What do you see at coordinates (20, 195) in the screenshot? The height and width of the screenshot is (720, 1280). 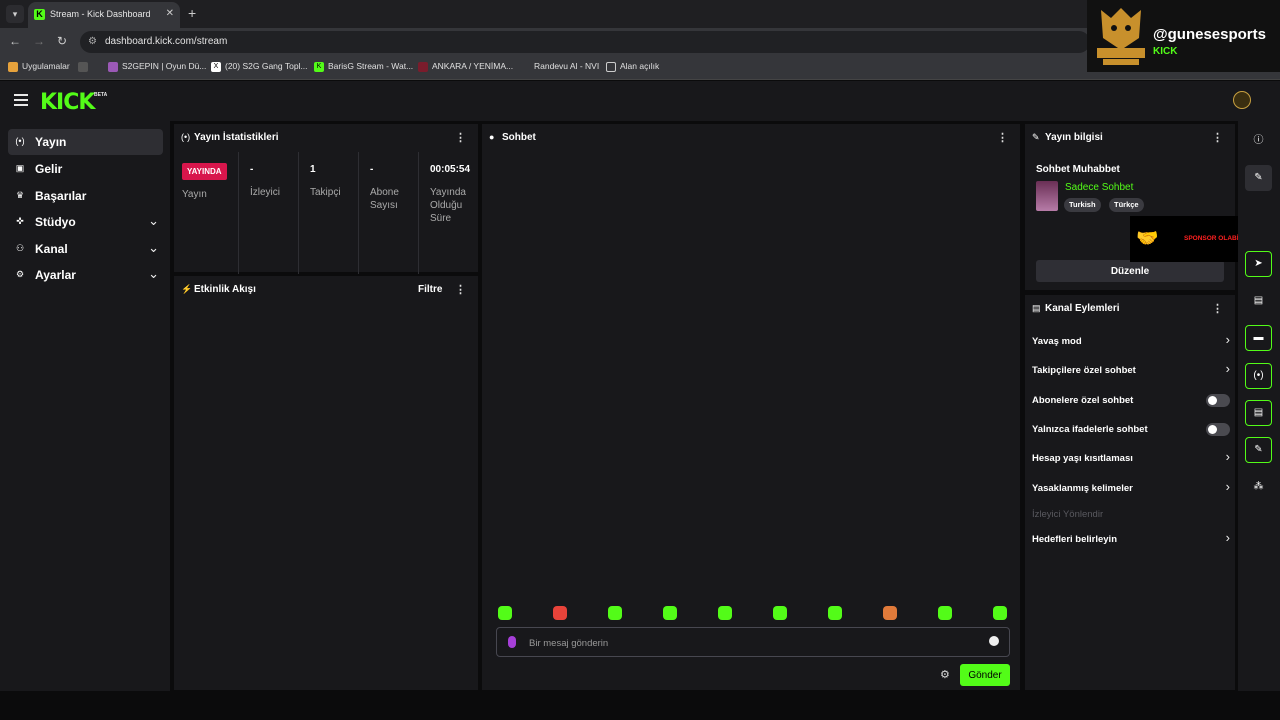 I see `trophy-icon: ♛` at bounding box center [20, 195].